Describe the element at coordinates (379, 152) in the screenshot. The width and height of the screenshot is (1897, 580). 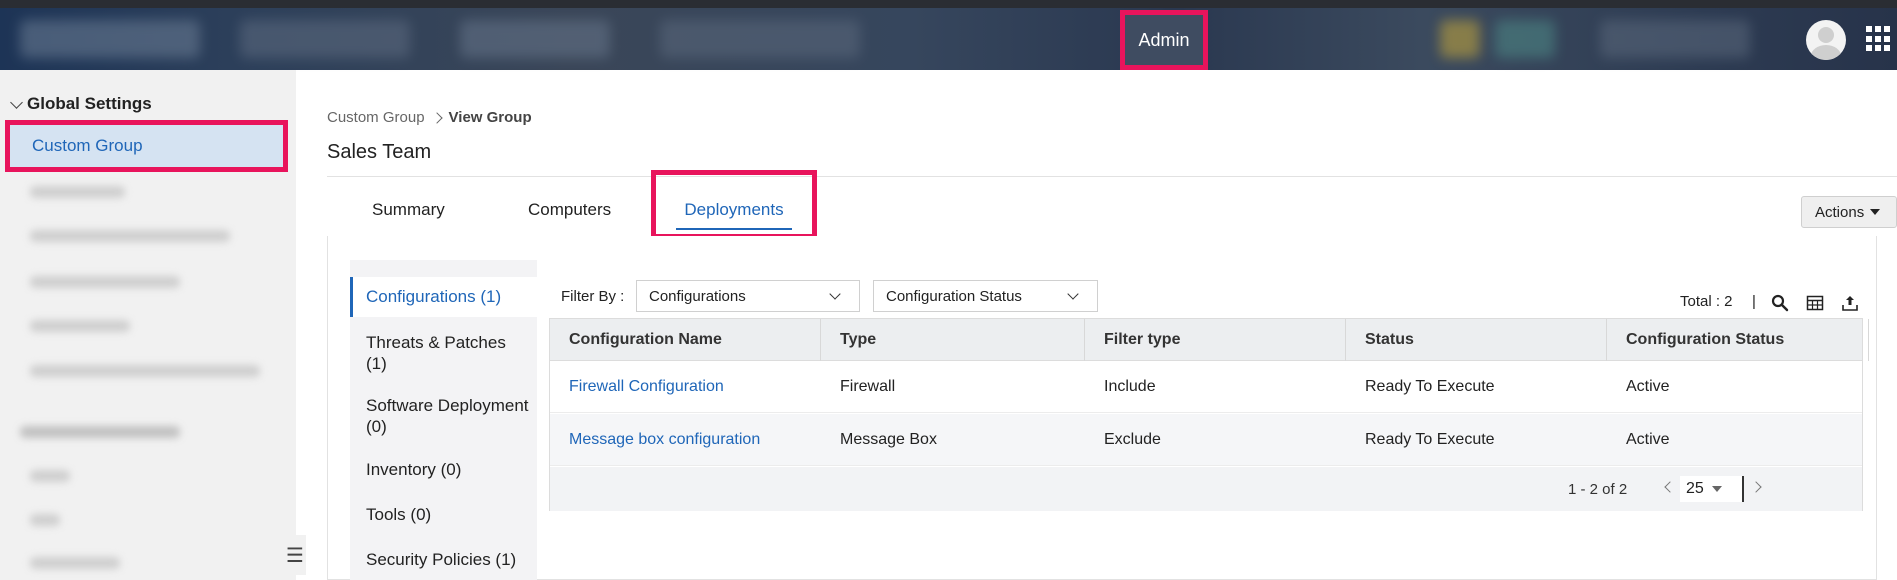
I see `page-title: Sales Team` at that location.